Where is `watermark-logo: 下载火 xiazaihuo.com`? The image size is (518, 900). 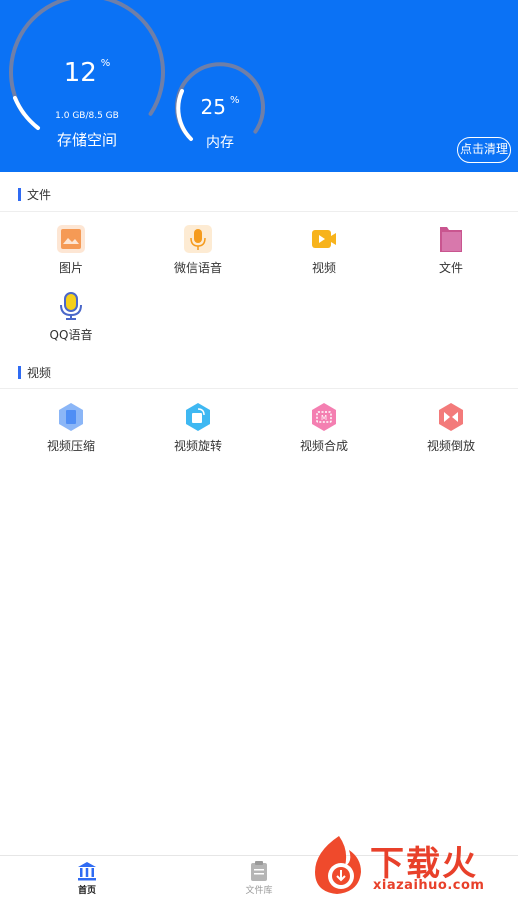 watermark-logo: 下载火 xiazaihuo.com is located at coordinates (411, 865).